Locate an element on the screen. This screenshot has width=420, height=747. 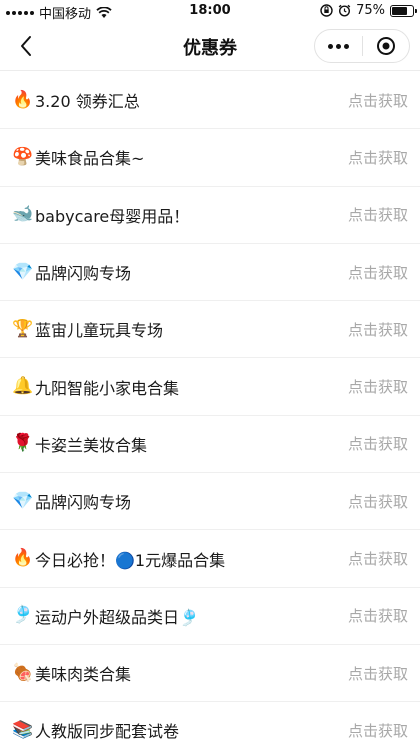
item-emoji-icon: 🌹 is located at coordinates (23, 443).